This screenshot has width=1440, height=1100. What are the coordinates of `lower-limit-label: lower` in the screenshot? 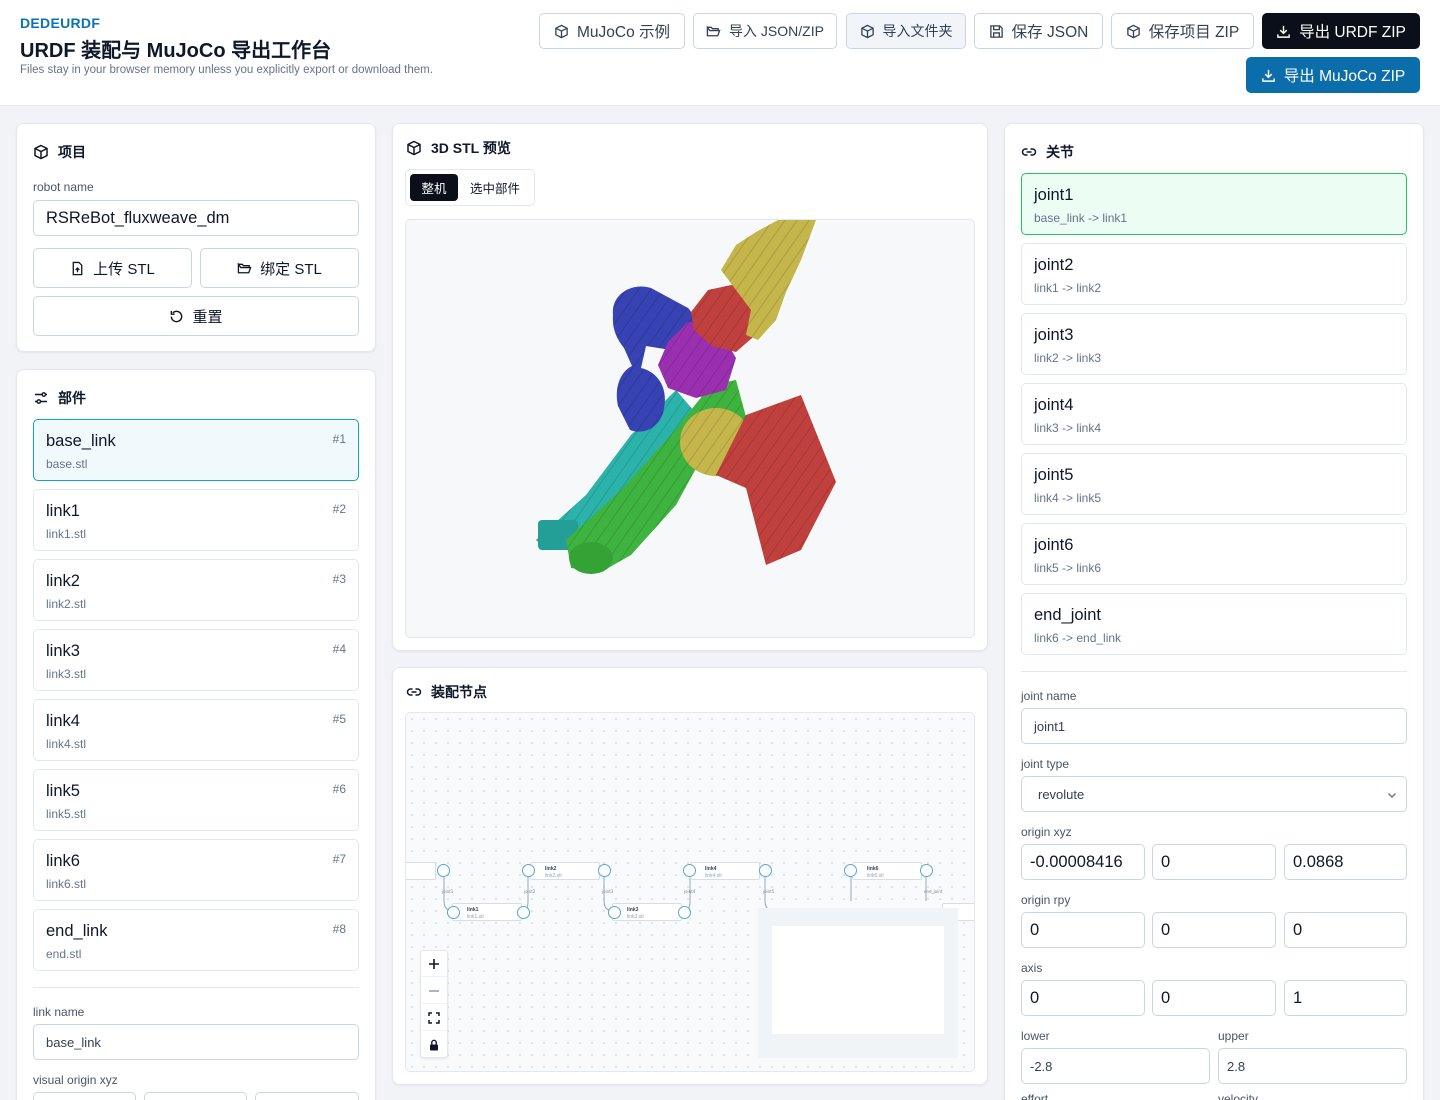 It's located at (1035, 1036).